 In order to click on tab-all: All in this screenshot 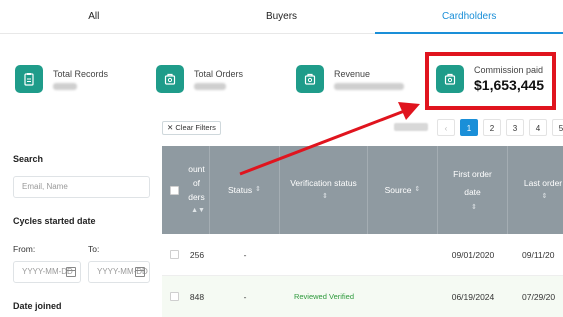, I will do `click(94, 16)`.